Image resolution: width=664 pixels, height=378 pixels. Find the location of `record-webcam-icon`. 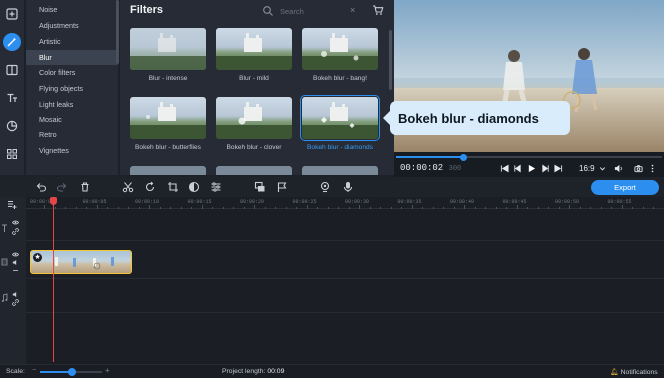

record-webcam-icon is located at coordinates (325, 187).